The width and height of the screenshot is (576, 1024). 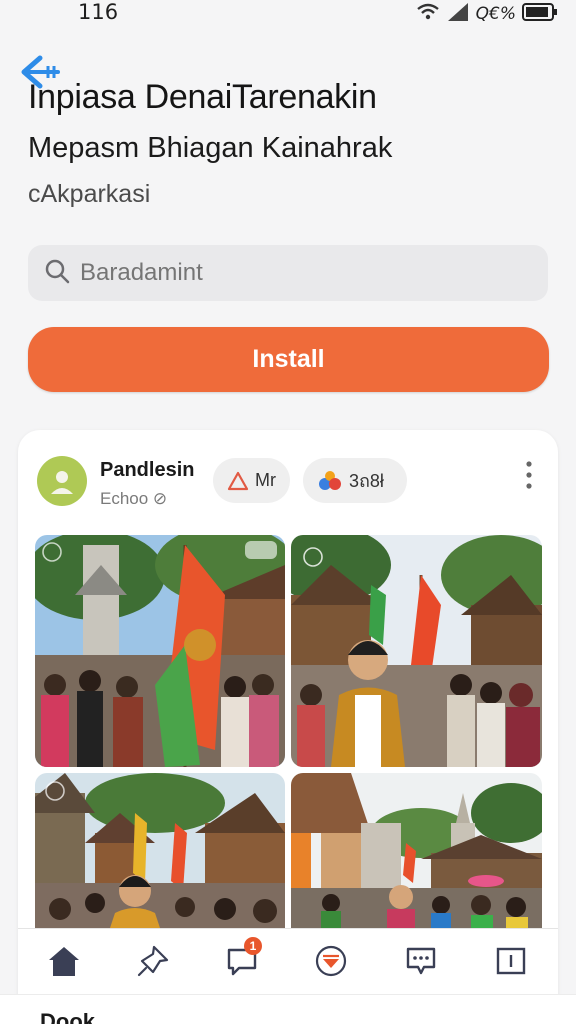 I want to click on bottom-sheet-peek: Dook, so click(x=288, y=1009).